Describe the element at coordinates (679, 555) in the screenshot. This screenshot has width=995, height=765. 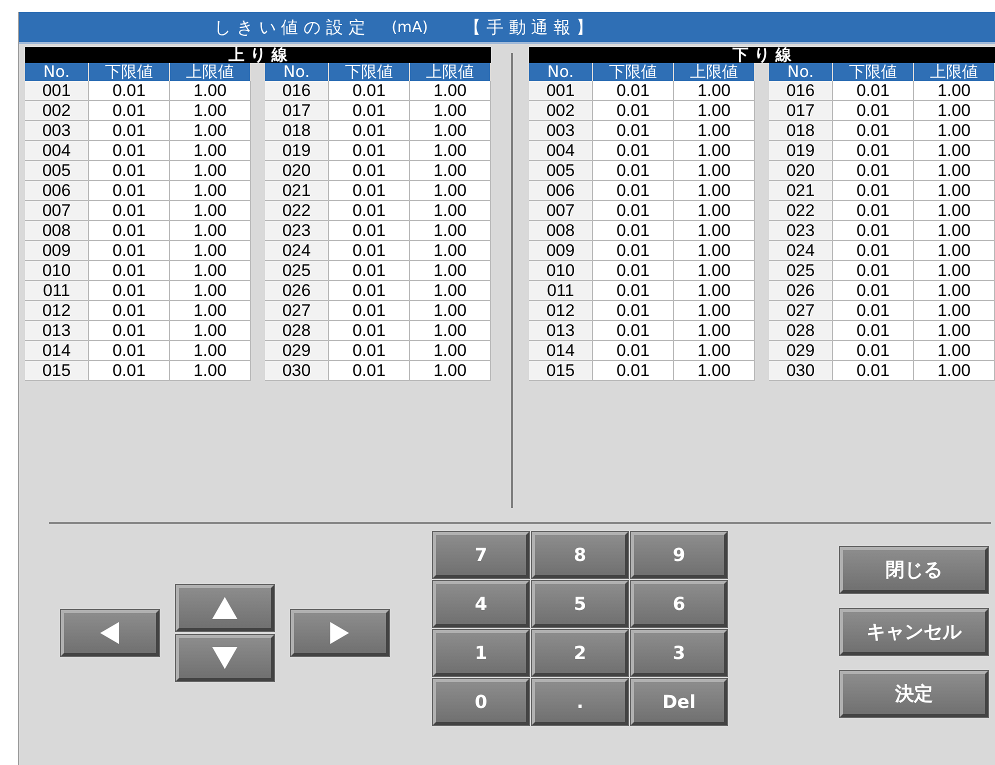
I see `keypad-key: 9` at that location.